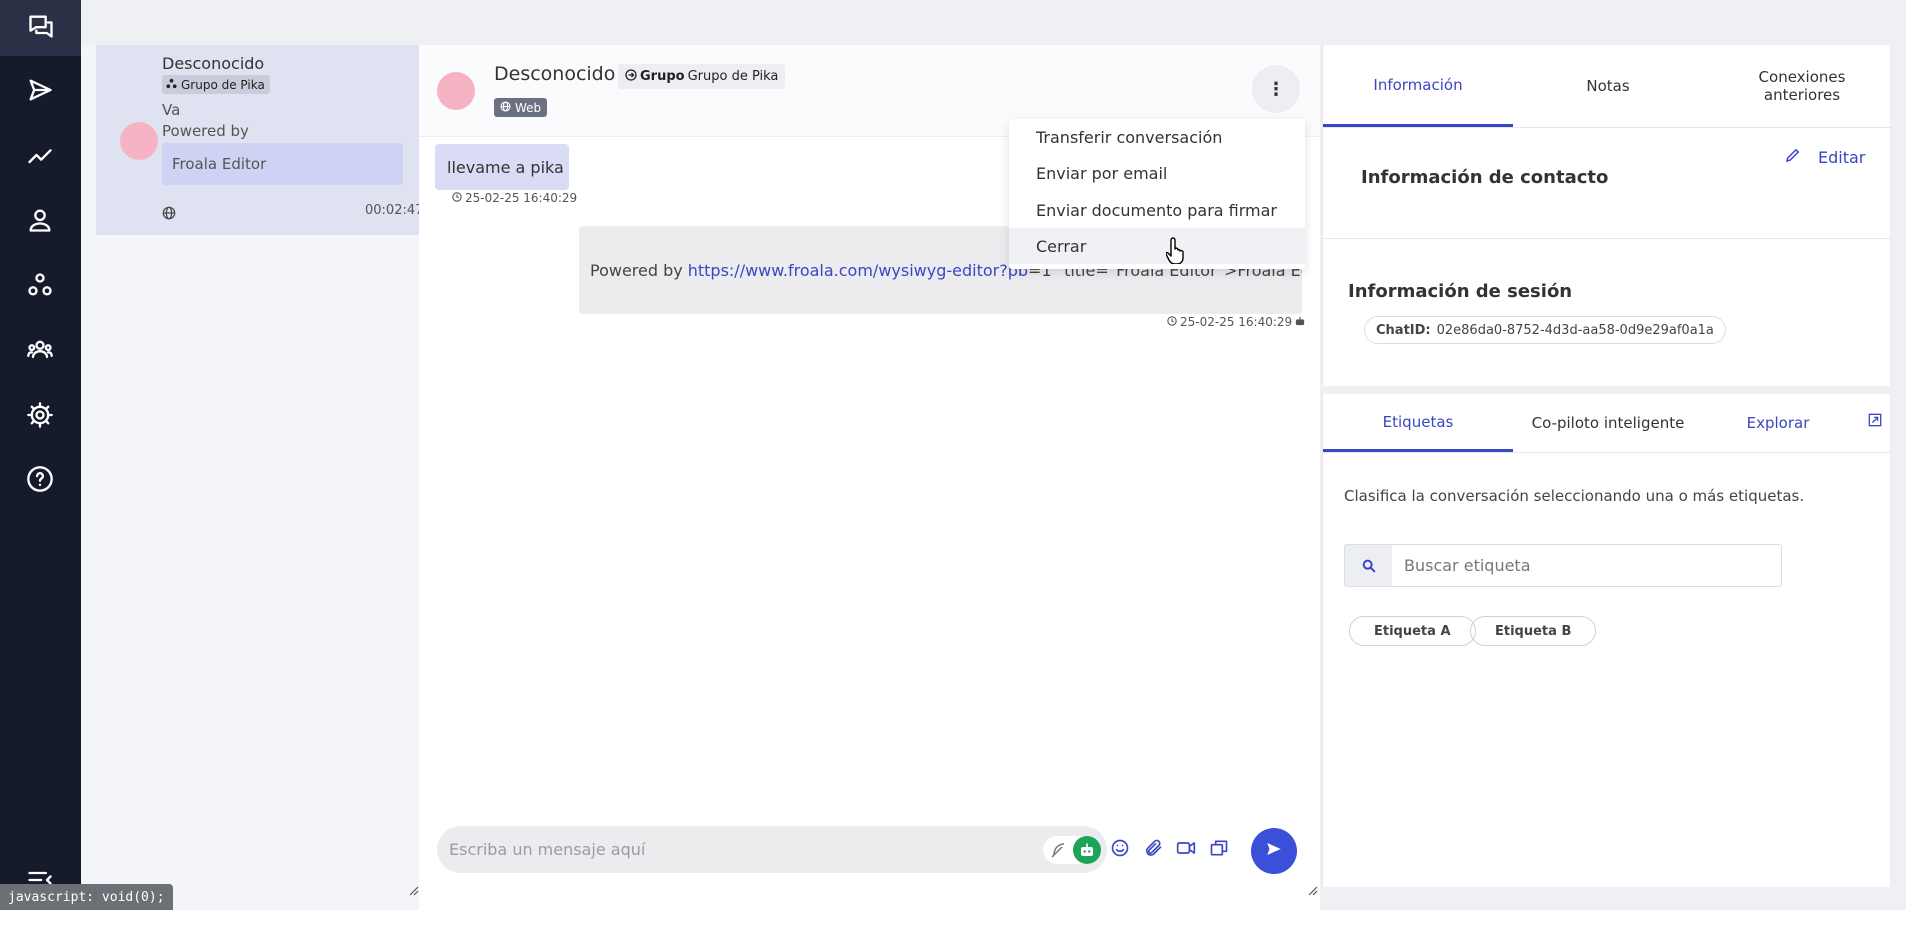 This screenshot has height=952, width=1916. What do you see at coordinates (1842, 157) in the screenshot?
I see `edit-label: Editar` at bounding box center [1842, 157].